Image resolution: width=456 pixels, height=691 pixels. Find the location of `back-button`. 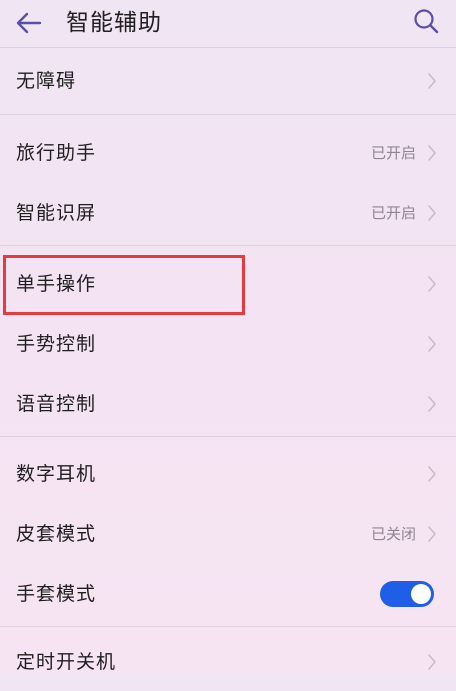

back-button is located at coordinates (29, 23).